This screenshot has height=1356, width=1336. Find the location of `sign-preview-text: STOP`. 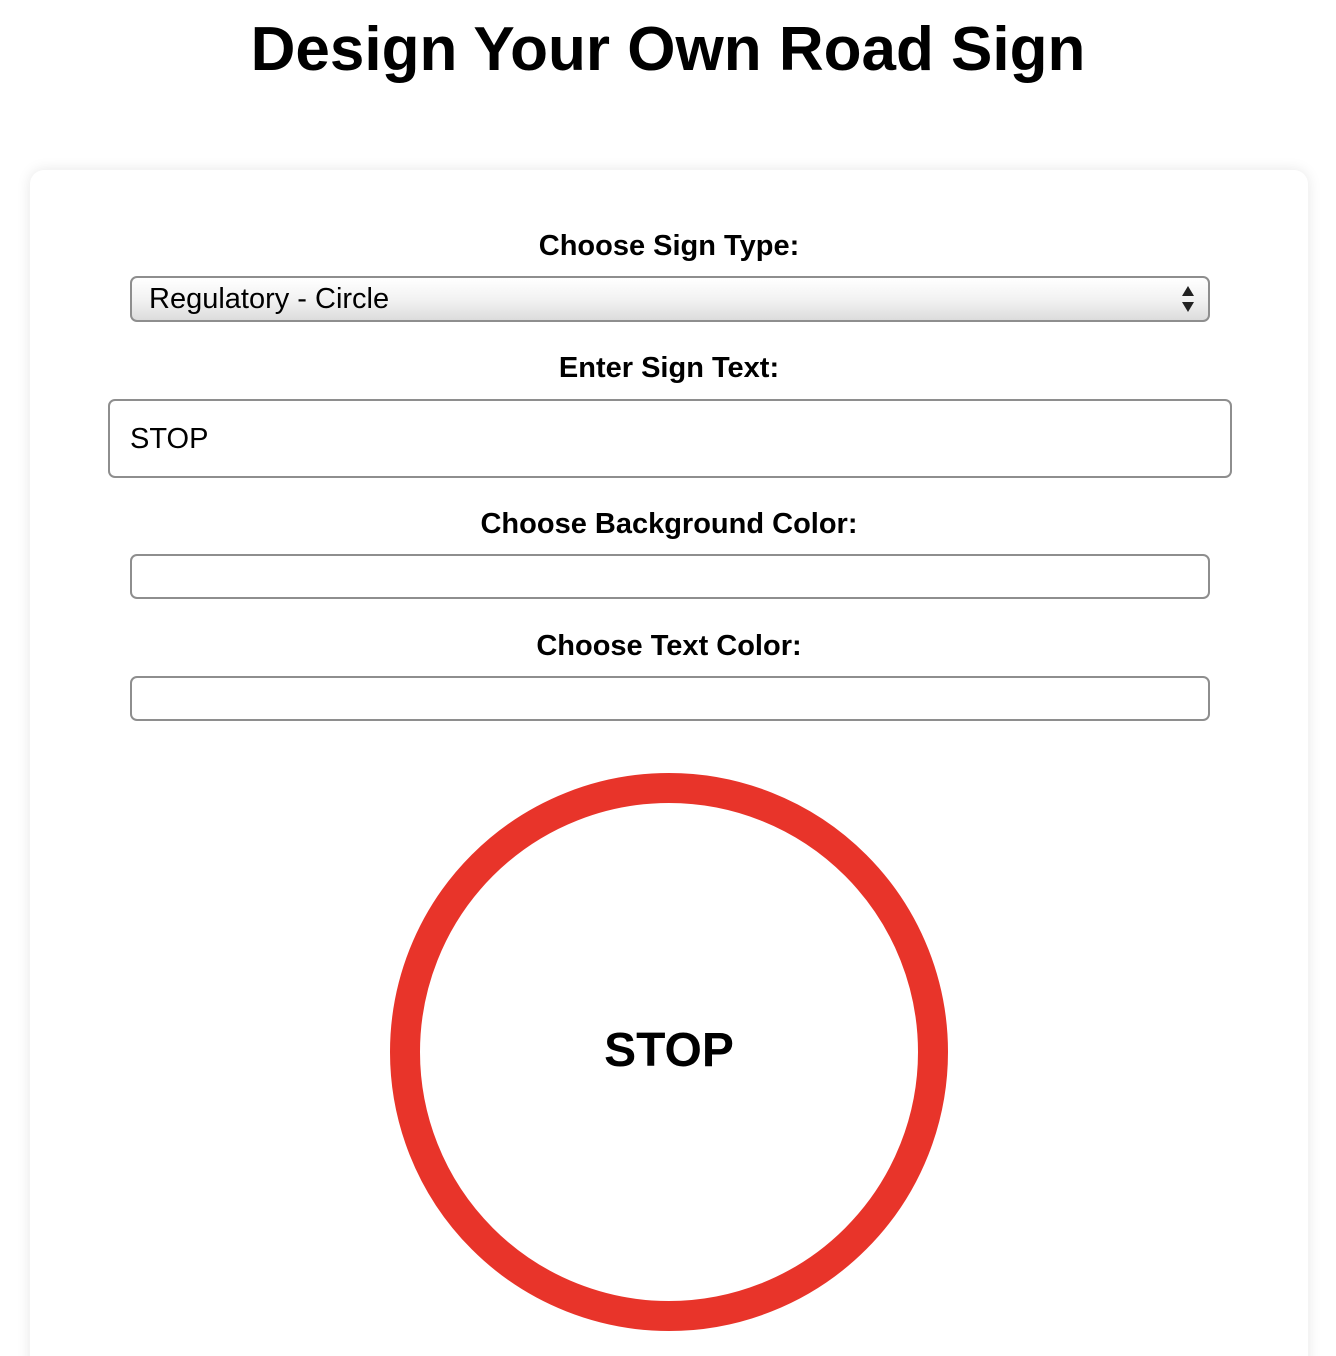

sign-preview-text: STOP is located at coordinates (669, 1050).